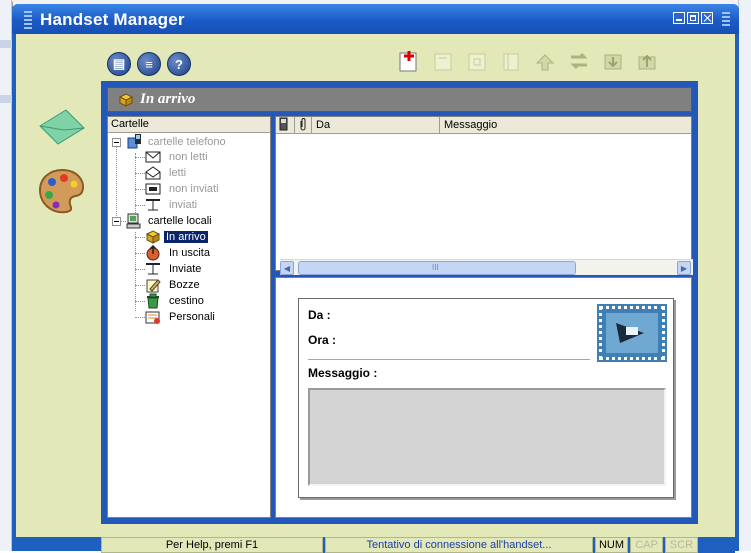 The width and height of the screenshot is (751, 553). What do you see at coordinates (744, 275) in the screenshot?
I see `background-right-window` at bounding box center [744, 275].